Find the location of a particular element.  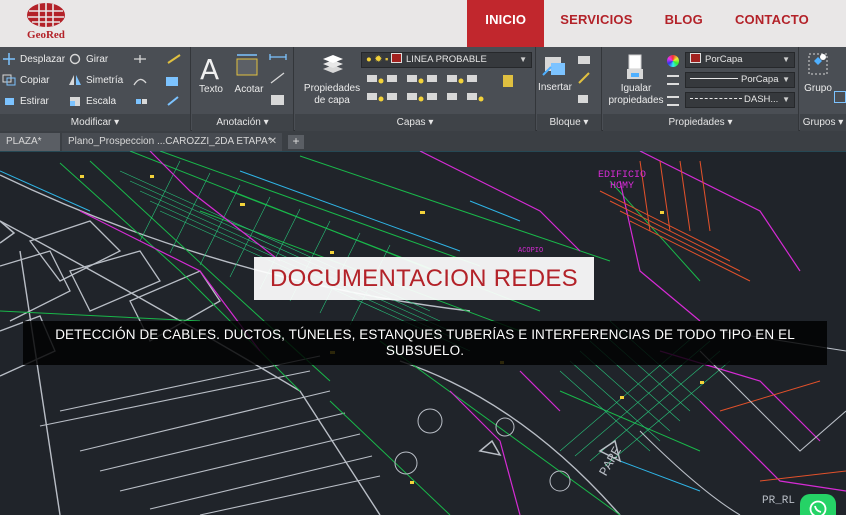

color-dropdown: PorCapa ▼ is located at coordinates (740, 60).